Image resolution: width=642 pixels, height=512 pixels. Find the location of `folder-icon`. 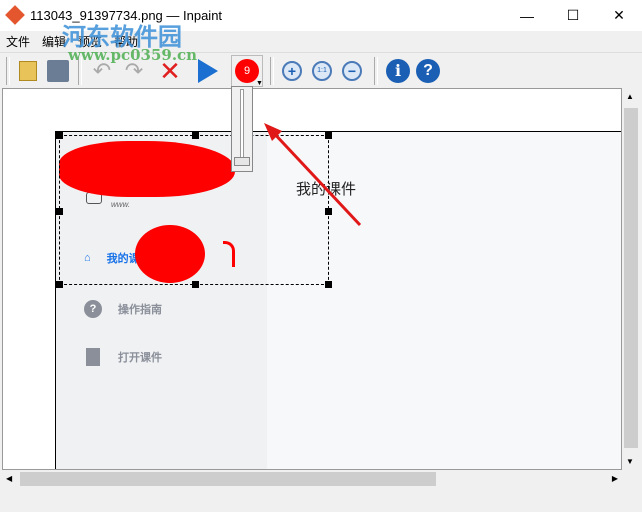

folder-icon is located at coordinates (28, 71).